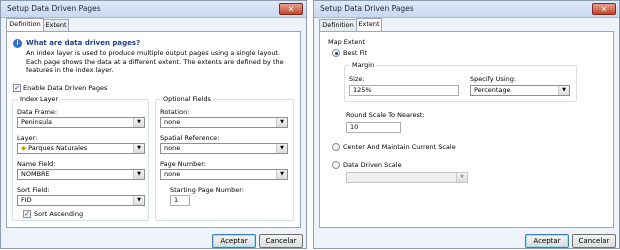 The image size is (620, 250). Describe the element at coordinates (27, 138) in the screenshot. I see `layer-label: Layer:` at that location.